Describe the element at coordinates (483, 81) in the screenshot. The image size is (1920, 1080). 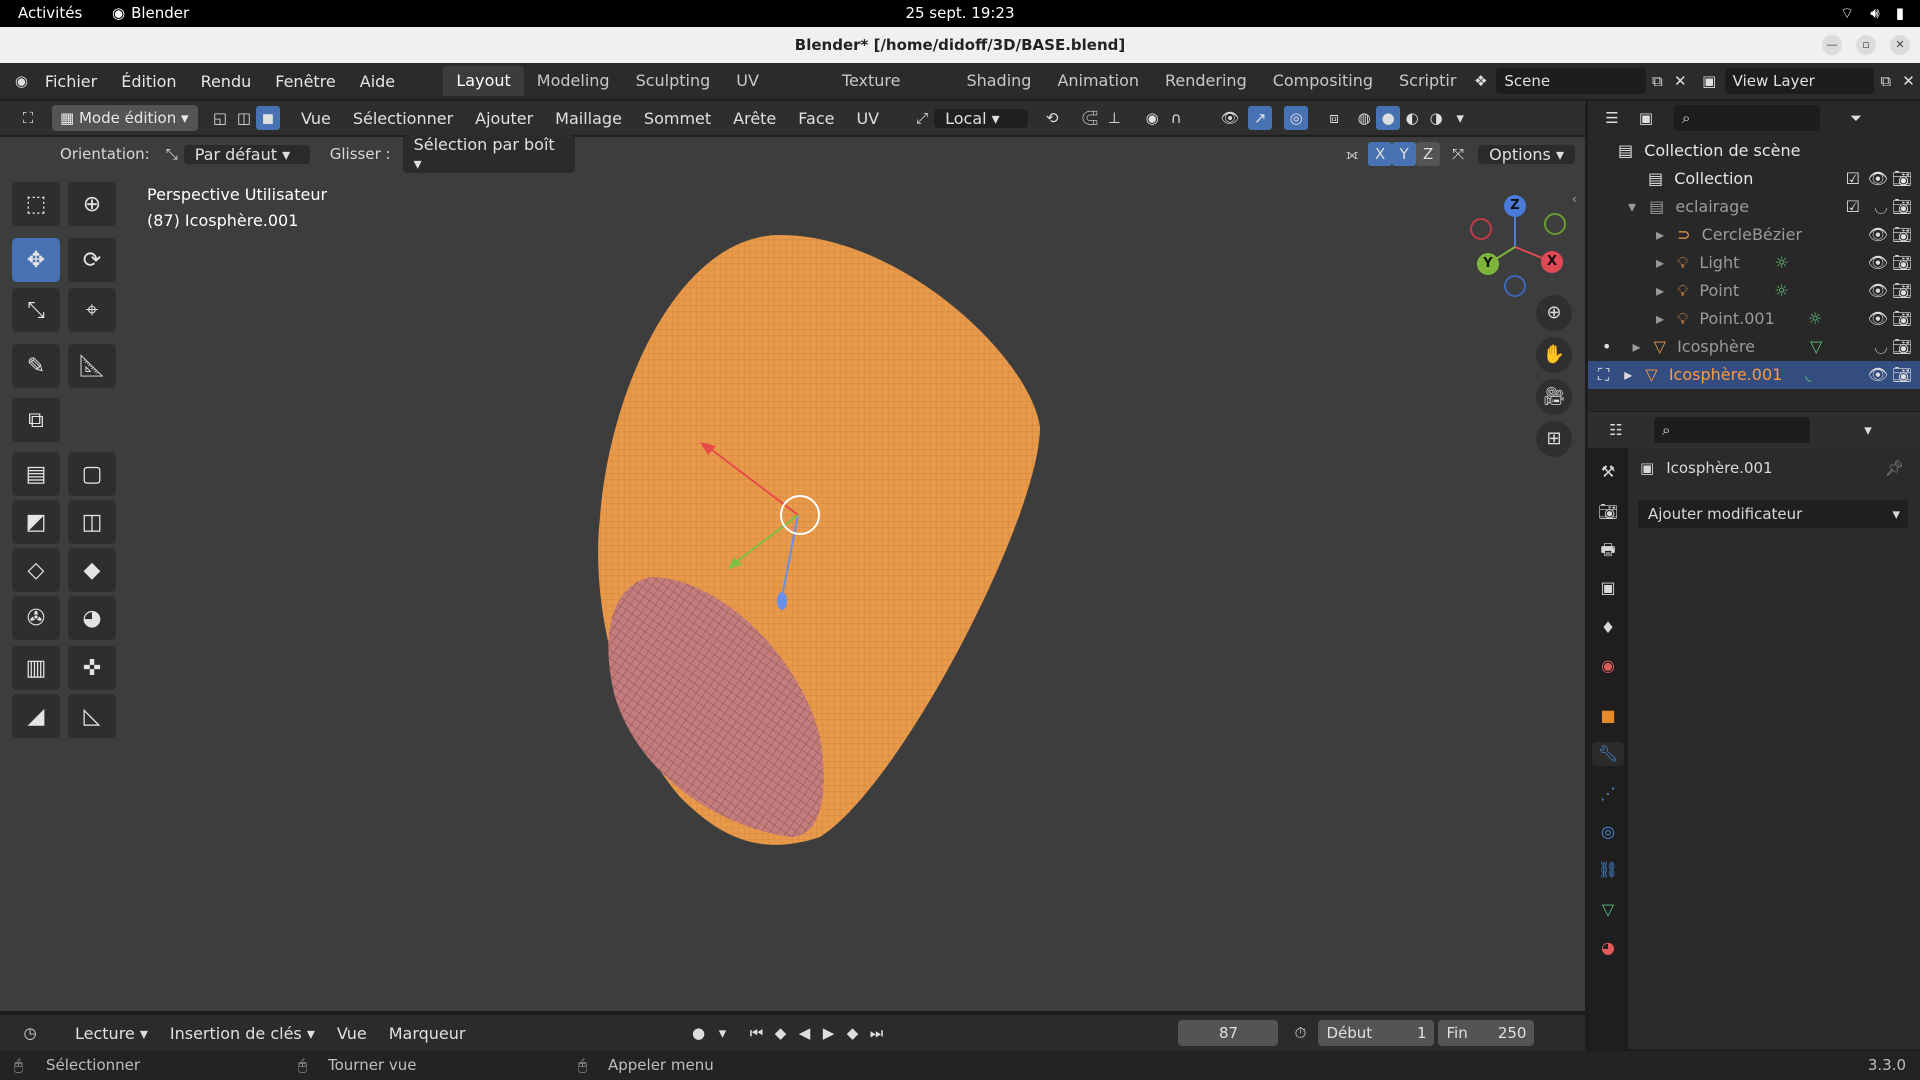
I see `tab-layout: Layout` at that location.